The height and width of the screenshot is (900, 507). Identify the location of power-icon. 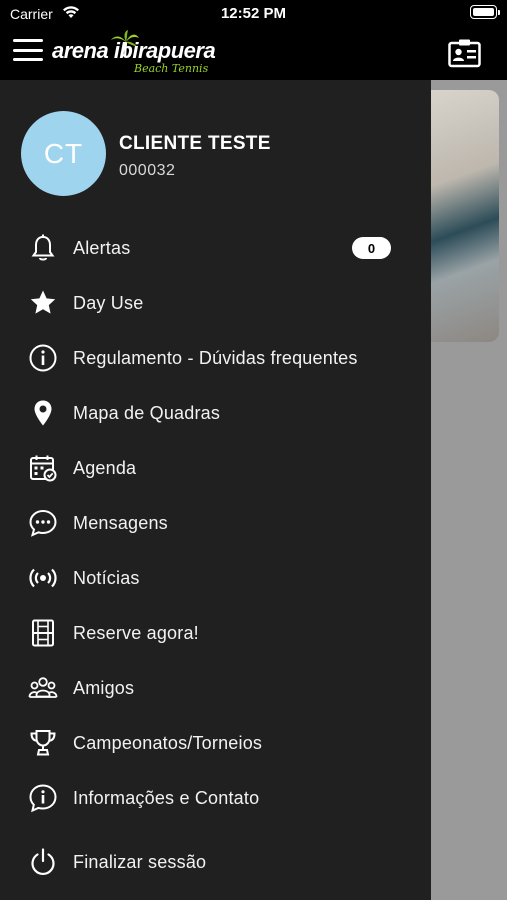
(43, 862).